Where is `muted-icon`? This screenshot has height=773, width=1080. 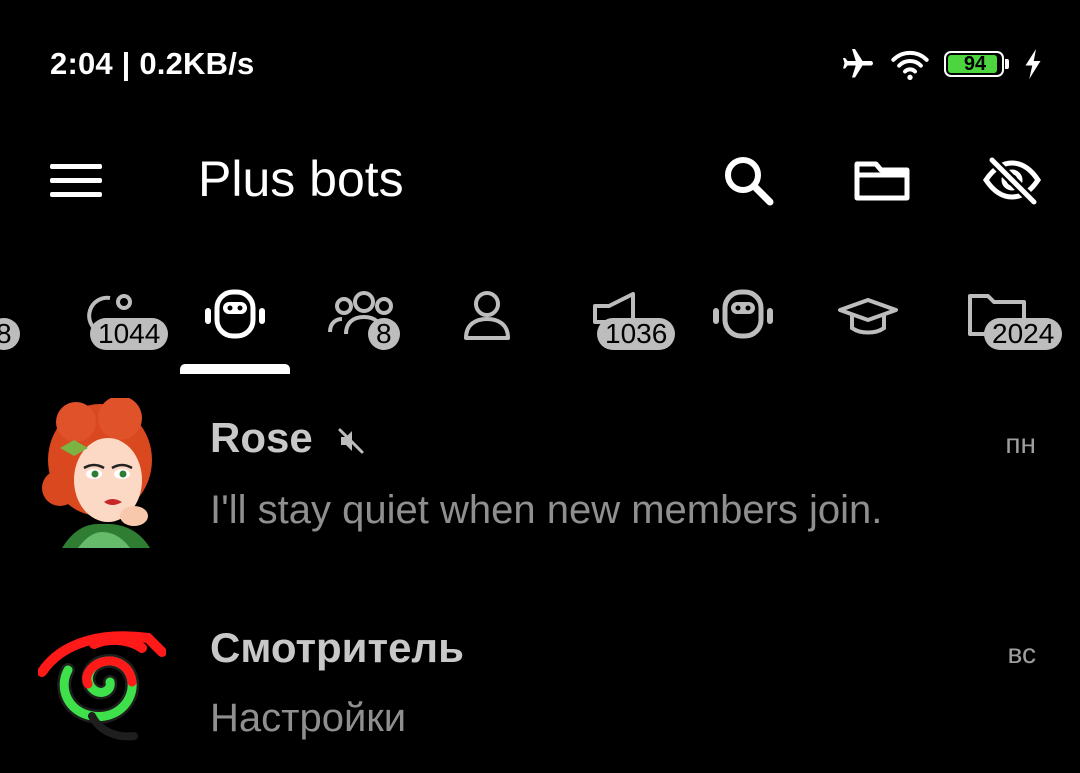 muted-icon is located at coordinates (351, 441).